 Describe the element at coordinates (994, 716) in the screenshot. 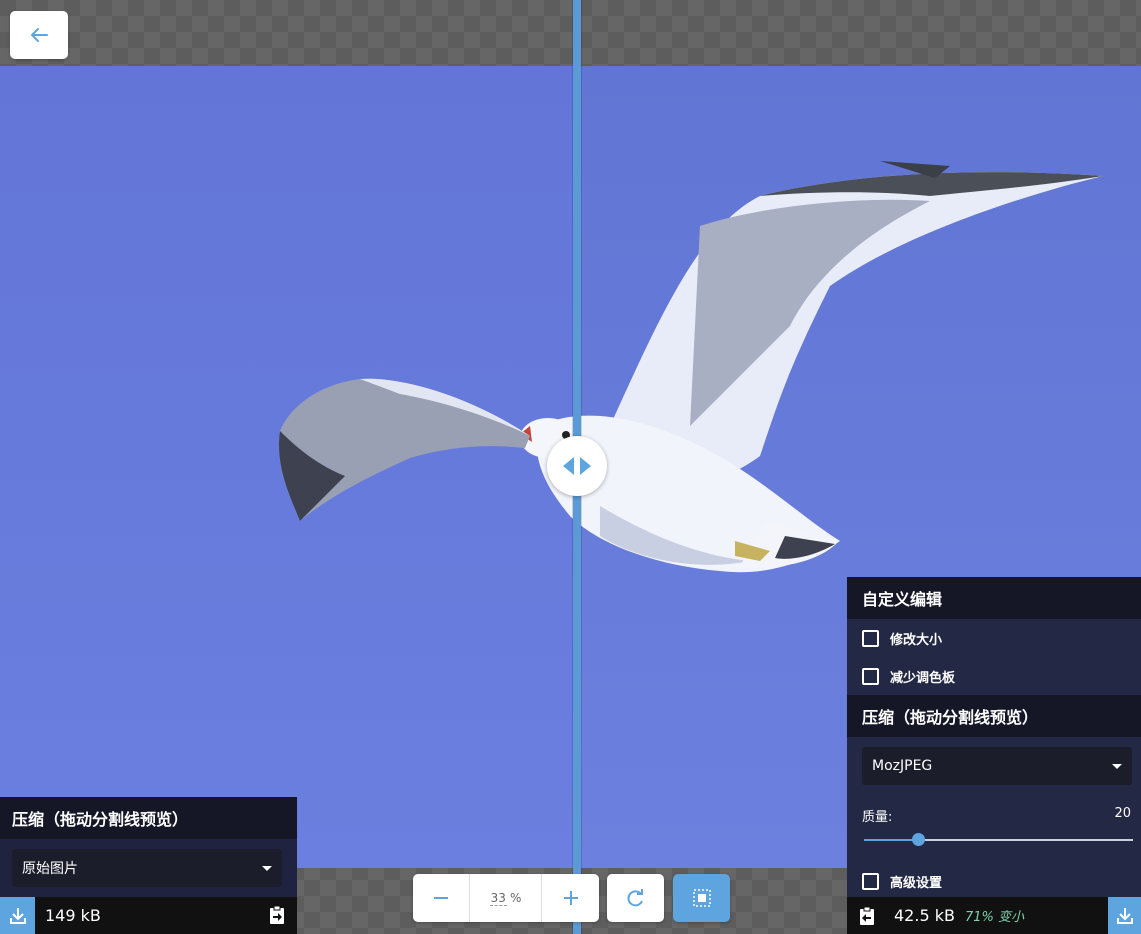

I see `compress-section-title: 压缩（拖动分割线预览）` at that location.